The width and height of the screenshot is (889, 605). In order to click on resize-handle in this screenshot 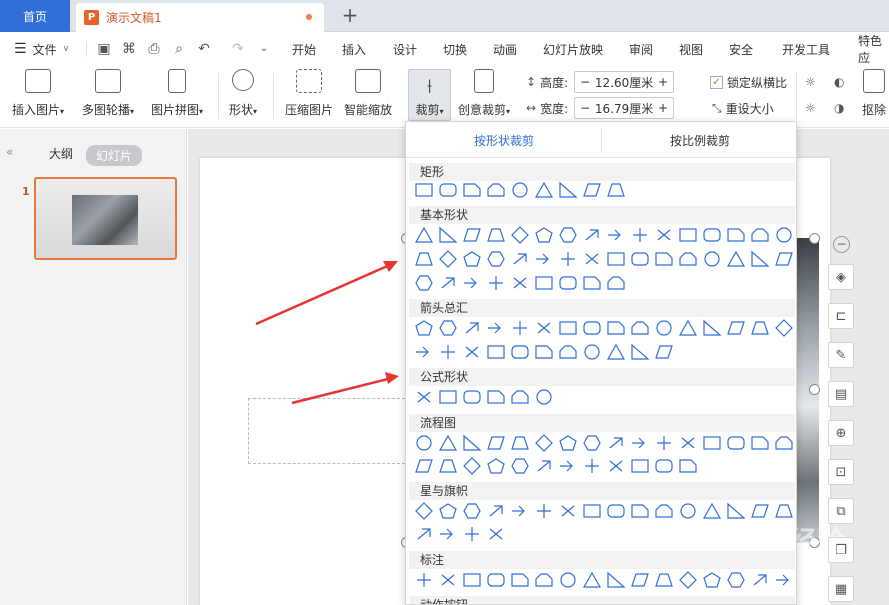, I will do `click(814, 389)`.